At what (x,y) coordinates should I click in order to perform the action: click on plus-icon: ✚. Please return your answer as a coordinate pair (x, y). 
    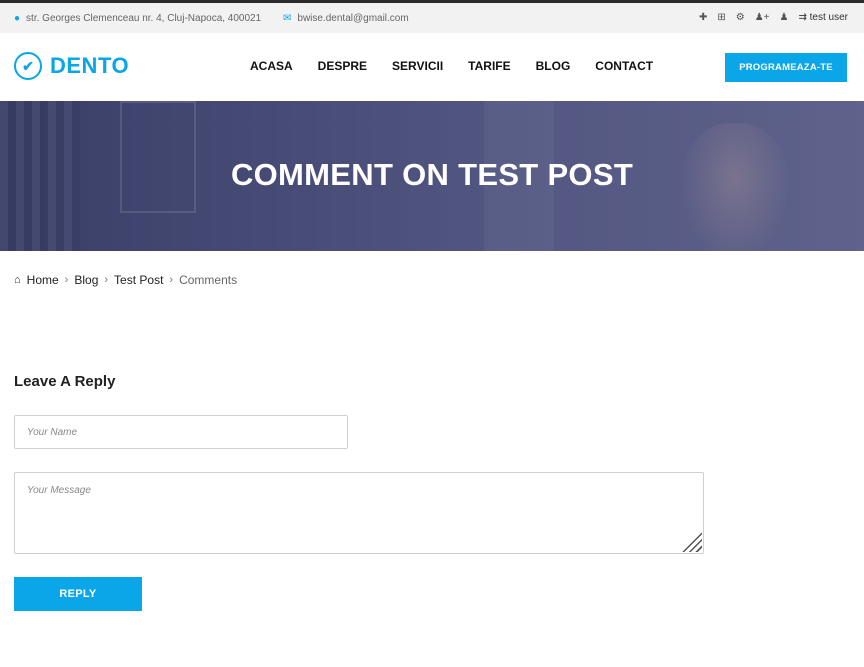
    Looking at the image, I should click on (703, 17).